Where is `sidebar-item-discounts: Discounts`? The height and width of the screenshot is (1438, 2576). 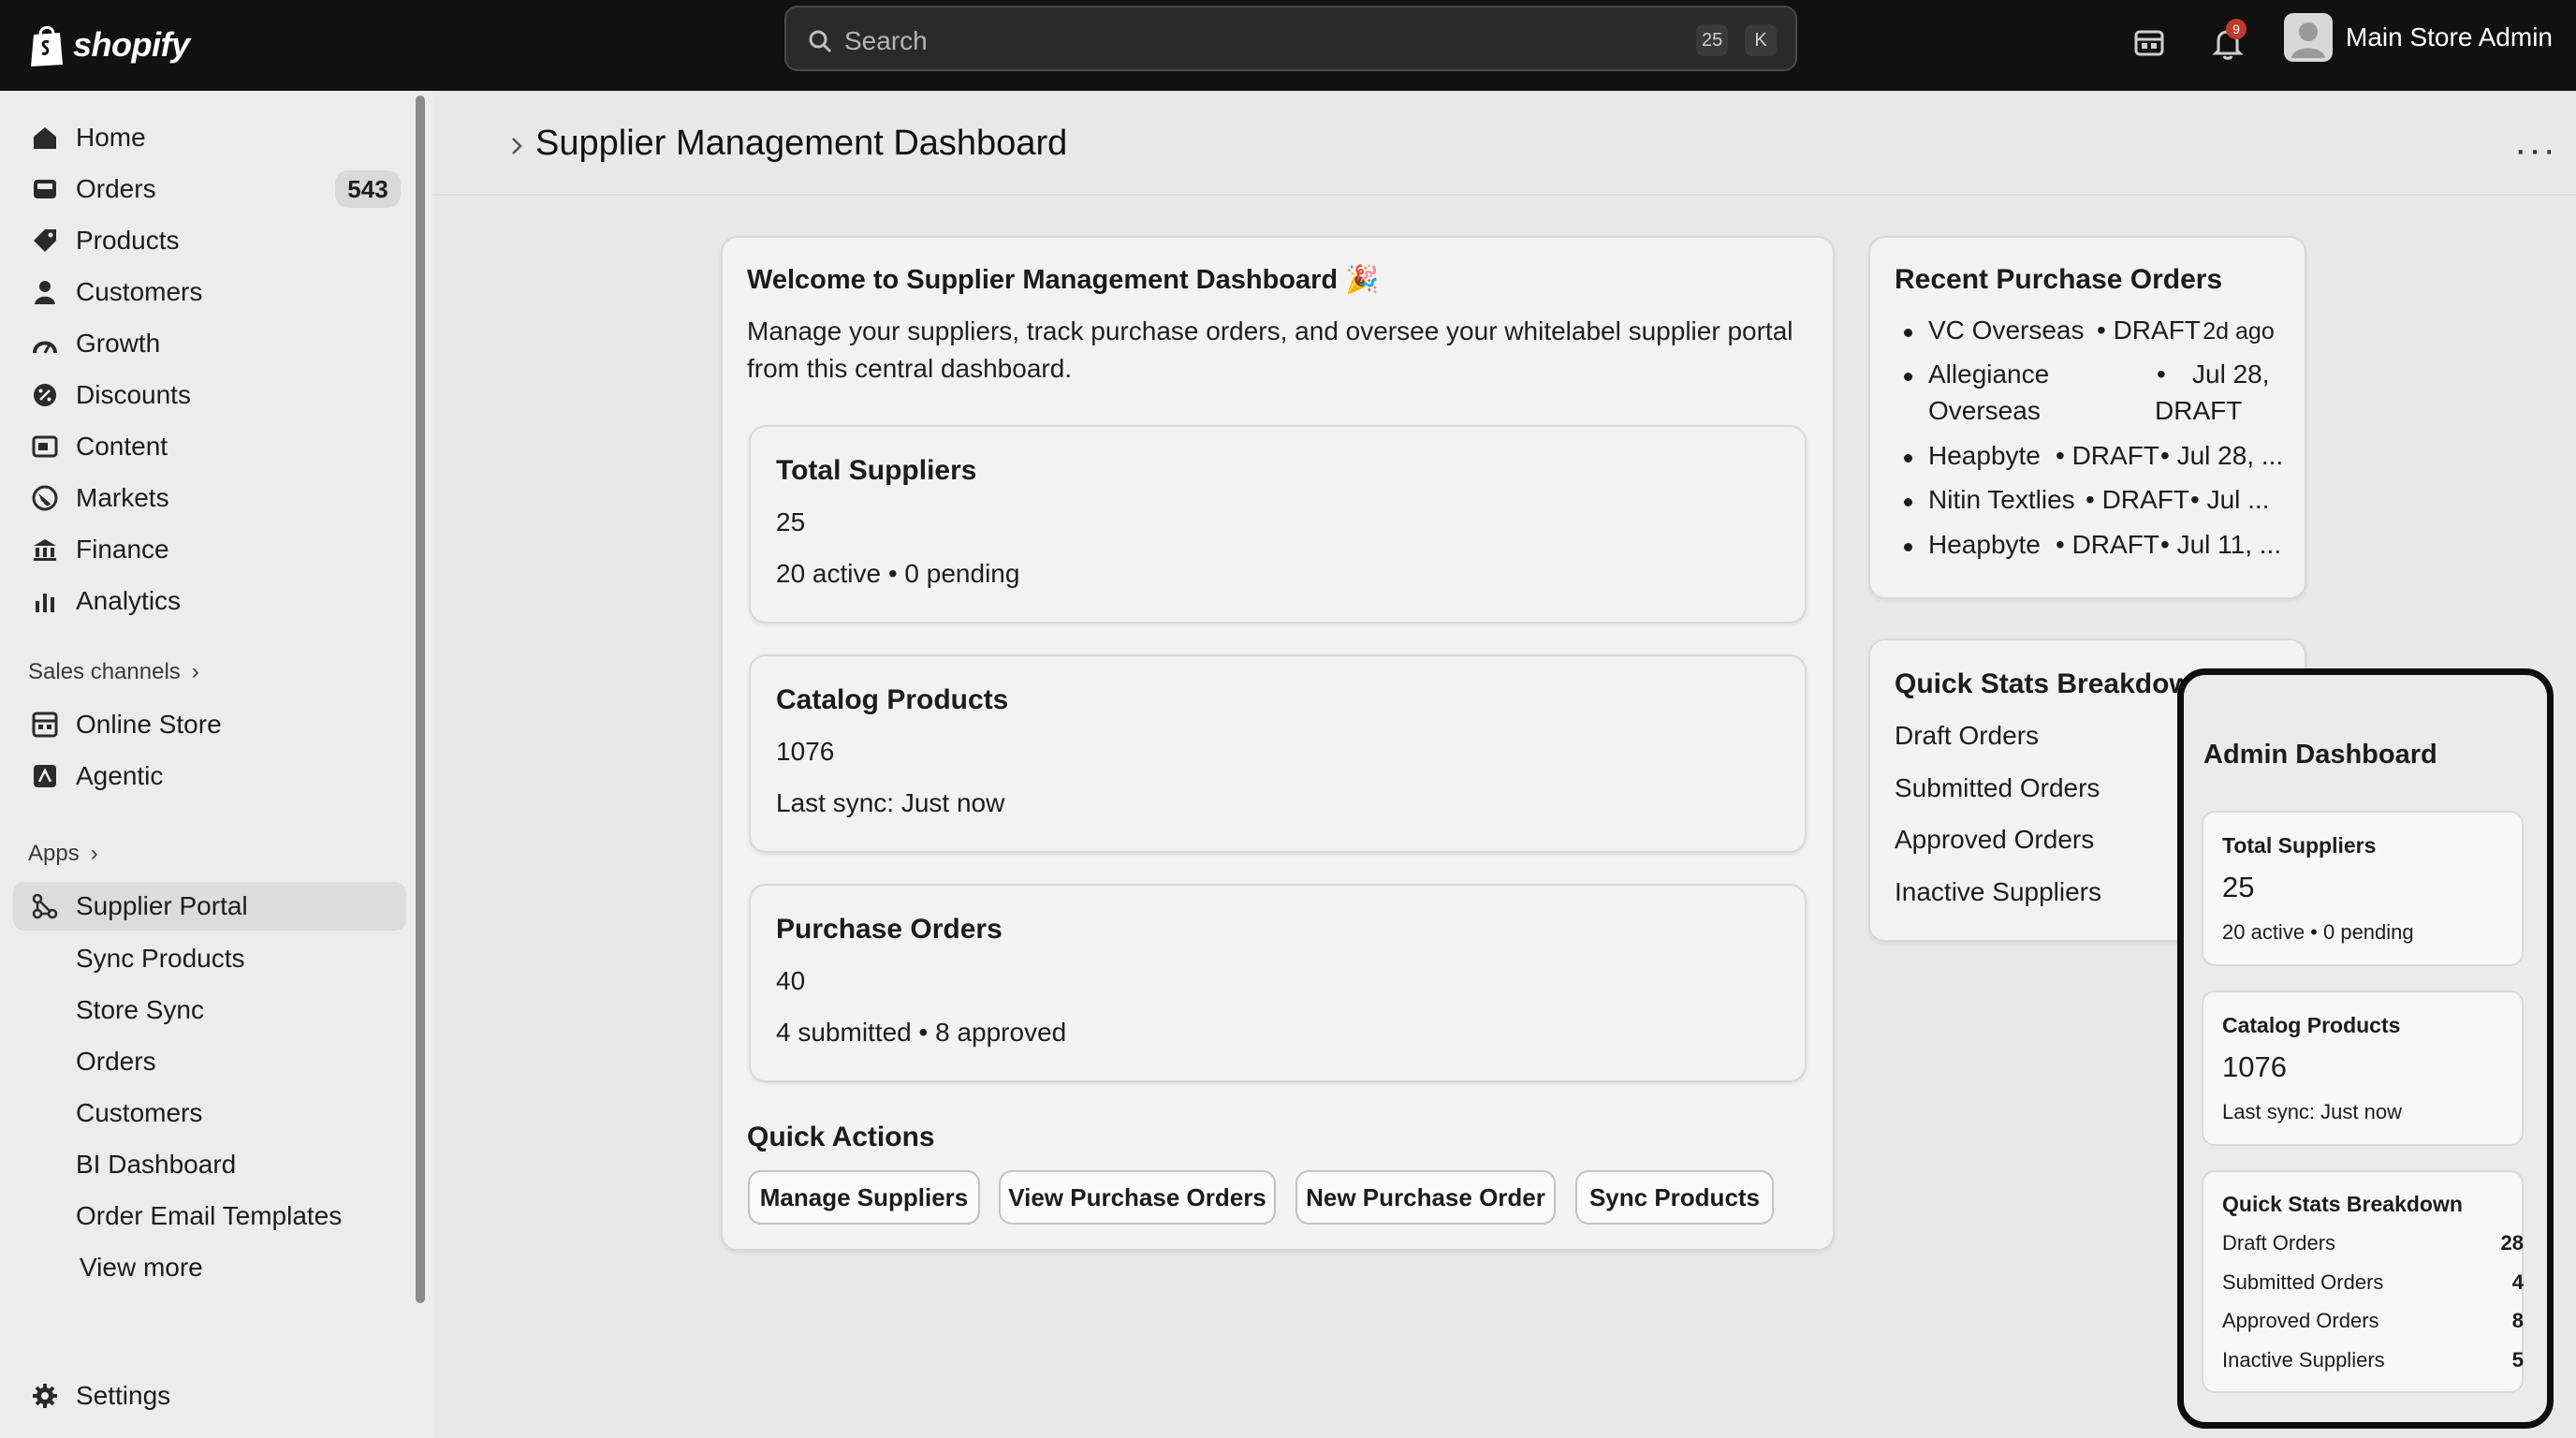 sidebar-item-discounts: Discounts is located at coordinates (209, 395).